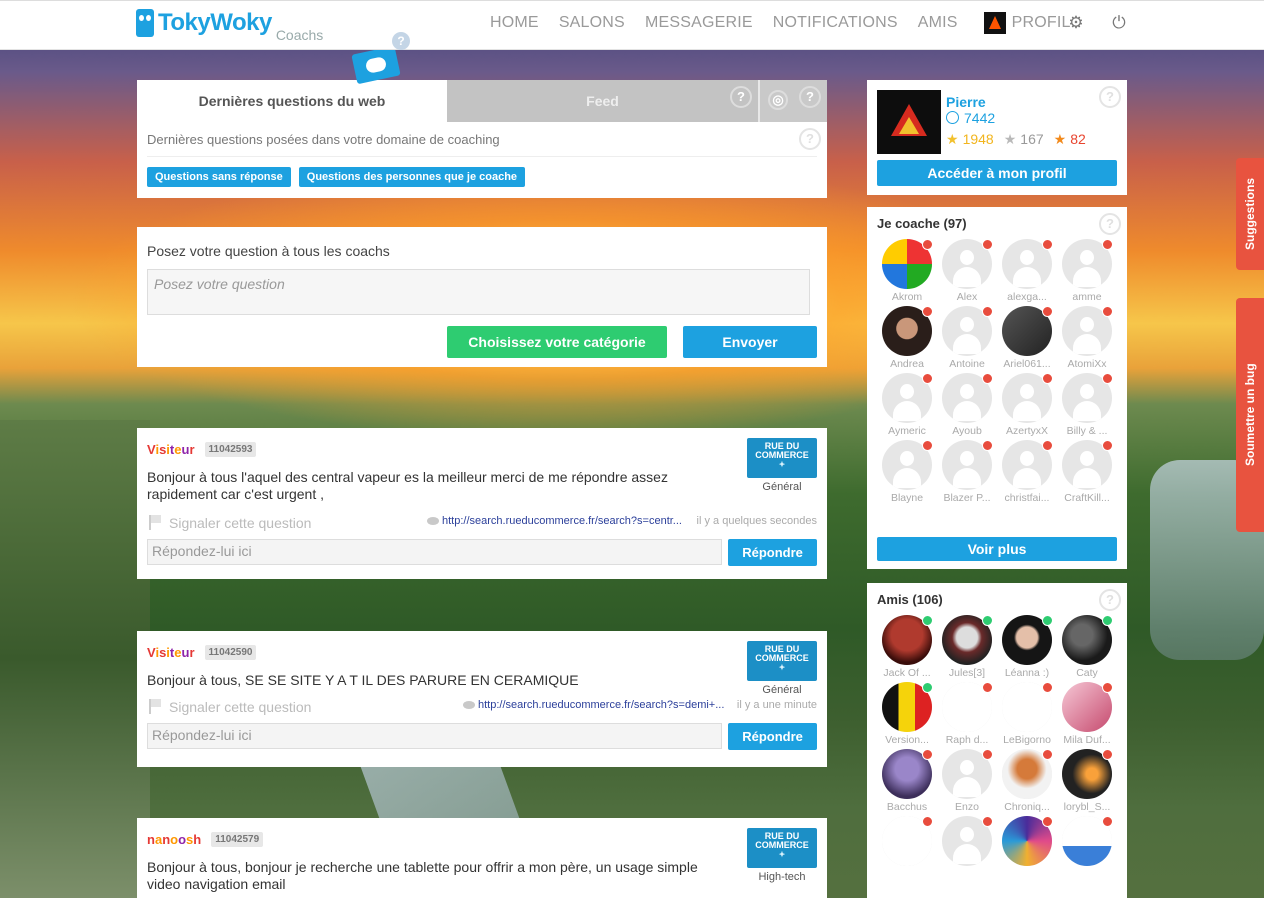  I want to click on tokywoky-widget-icon, so click(376, 65).